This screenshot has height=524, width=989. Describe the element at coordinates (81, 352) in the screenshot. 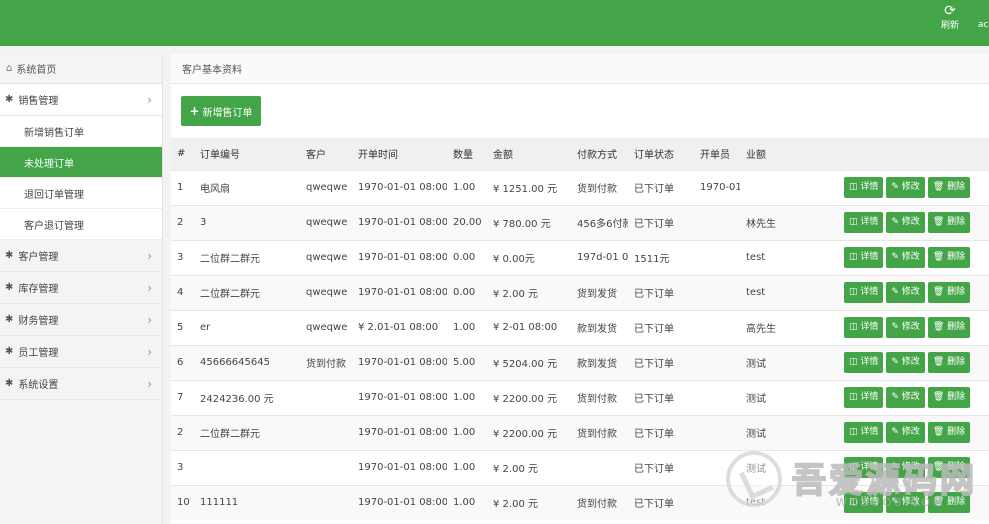

I see `sidebar-item-staff: ✱ 员工管理 ›` at that location.